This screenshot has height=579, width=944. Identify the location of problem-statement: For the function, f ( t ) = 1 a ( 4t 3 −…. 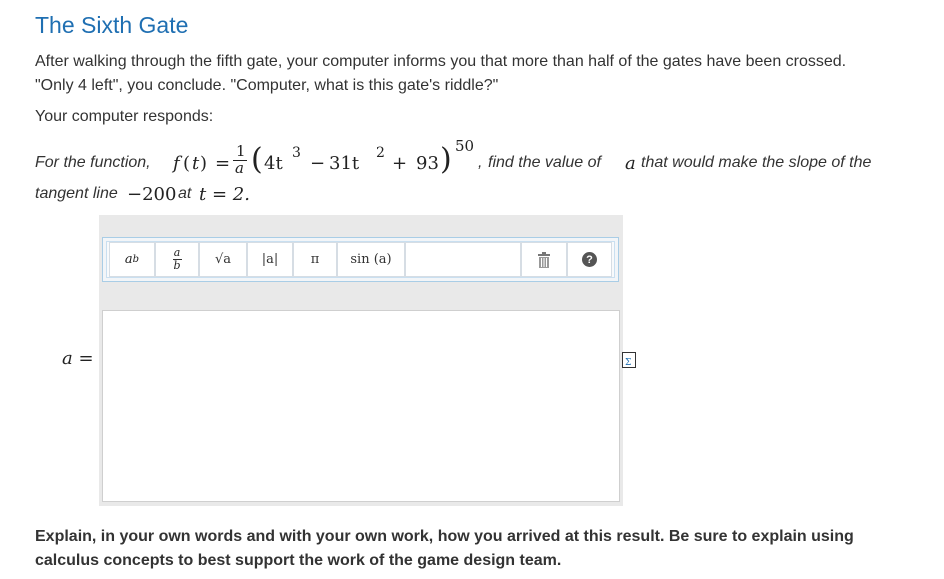
(454, 173).